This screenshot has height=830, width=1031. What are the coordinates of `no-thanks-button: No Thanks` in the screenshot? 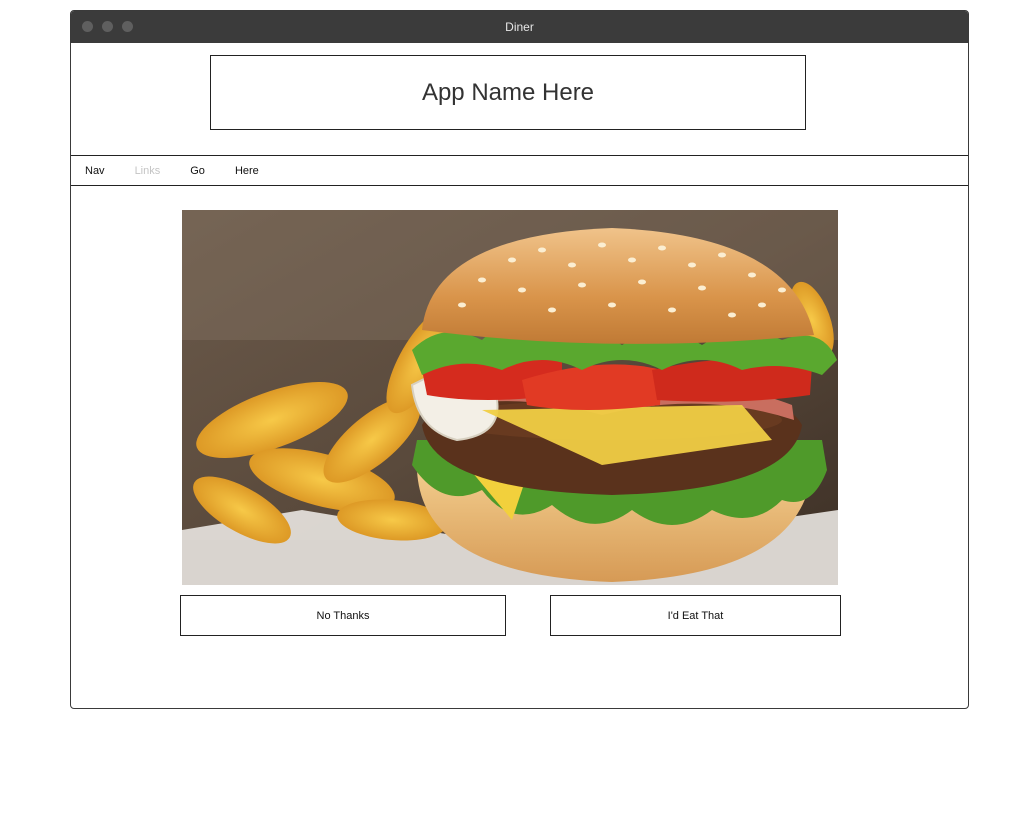 It's located at (343, 615).